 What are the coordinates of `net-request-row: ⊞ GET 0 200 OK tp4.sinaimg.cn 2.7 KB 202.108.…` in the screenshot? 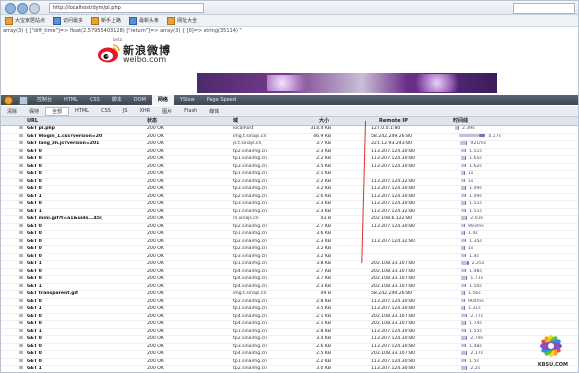 It's located at (289, 272).